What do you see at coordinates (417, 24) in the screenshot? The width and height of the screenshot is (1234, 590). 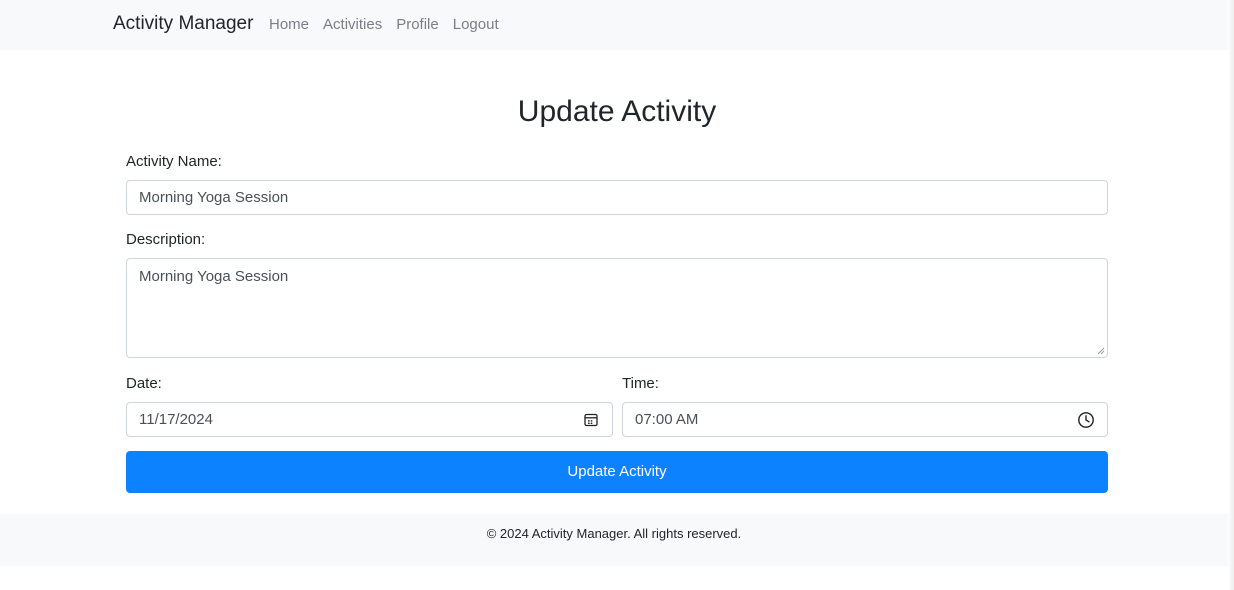 I see `nav-link-profile: Profile` at bounding box center [417, 24].